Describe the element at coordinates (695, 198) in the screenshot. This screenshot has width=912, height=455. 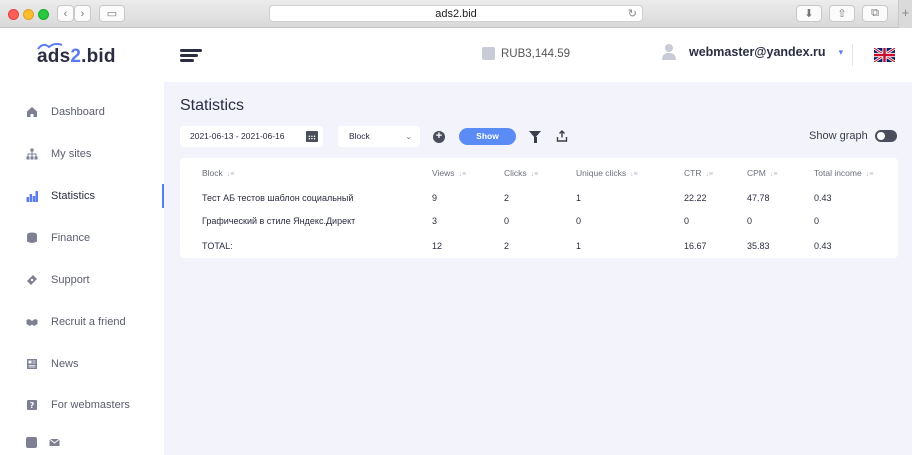
I see `table-cell-ctr: 22.22` at that location.